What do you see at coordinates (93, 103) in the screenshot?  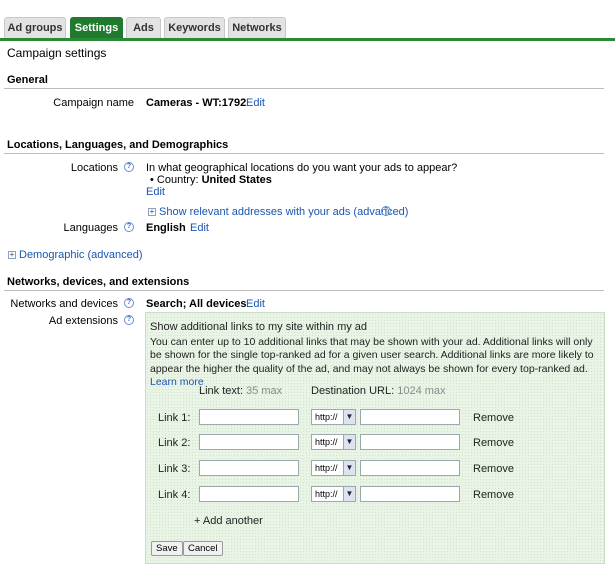 I see `campaign-name-label: Campaign name` at bounding box center [93, 103].